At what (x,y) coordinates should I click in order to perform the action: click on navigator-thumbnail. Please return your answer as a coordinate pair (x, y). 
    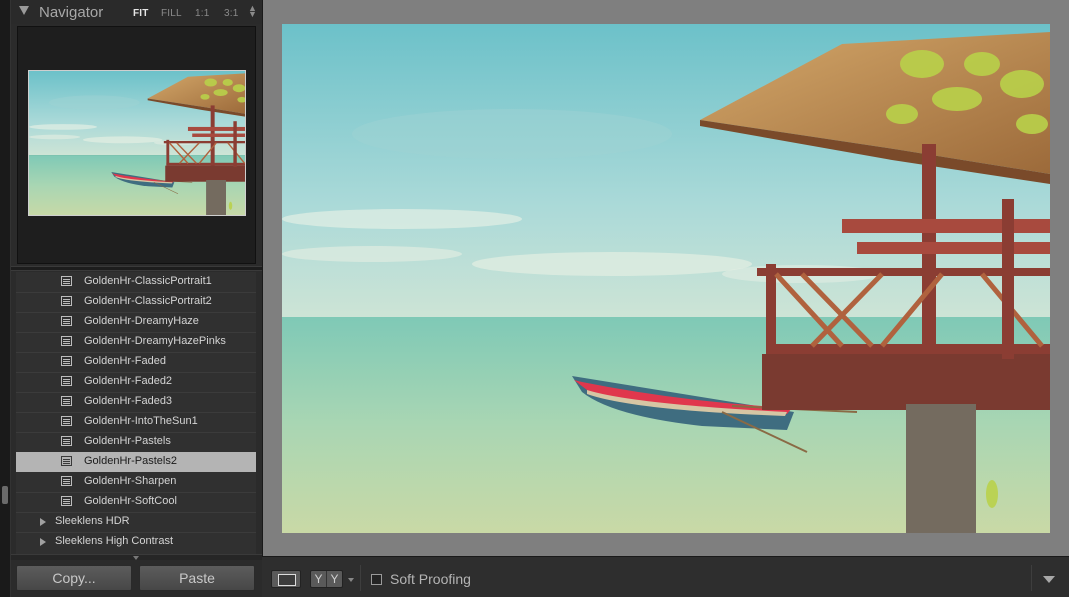
    Looking at the image, I should click on (137, 143).